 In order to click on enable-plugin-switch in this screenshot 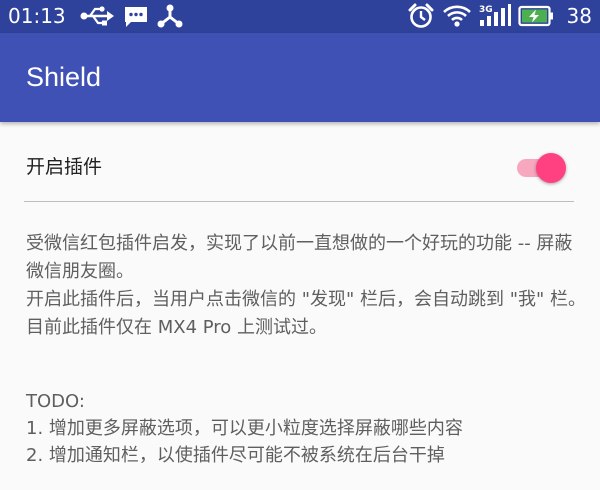, I will do `click(541, 168)`.